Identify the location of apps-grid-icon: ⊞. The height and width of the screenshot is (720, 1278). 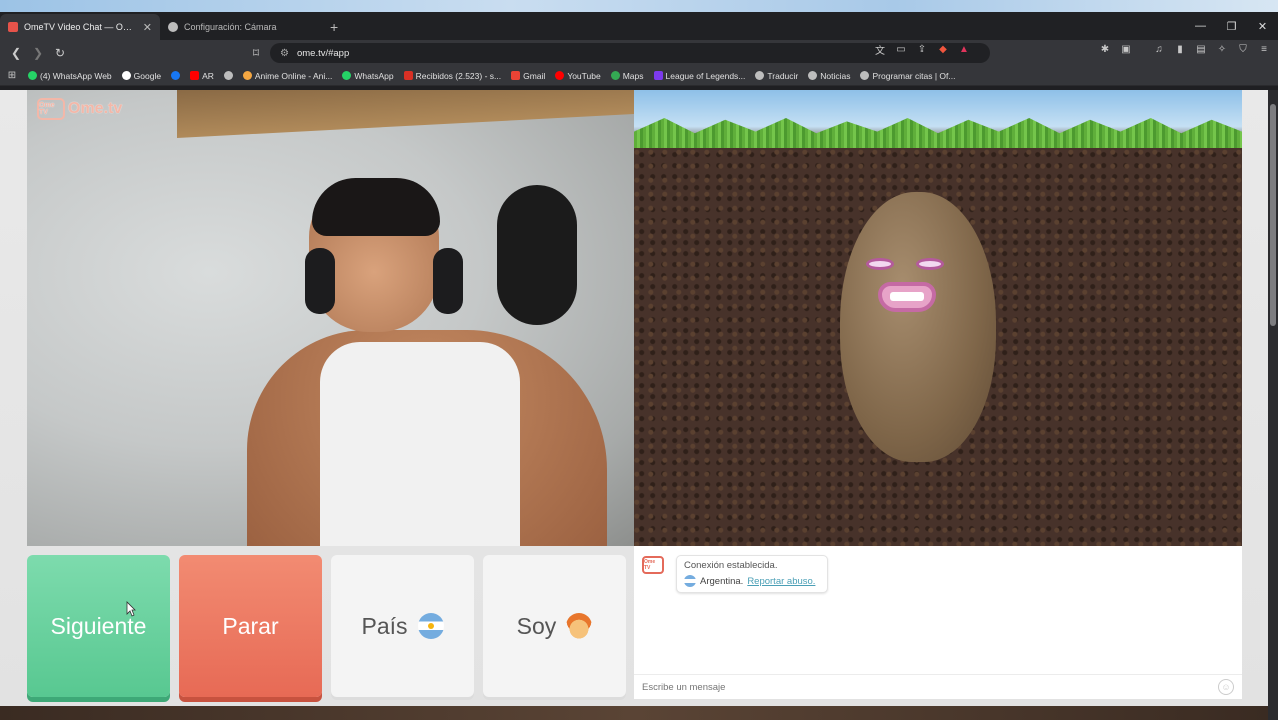
(12, 76).